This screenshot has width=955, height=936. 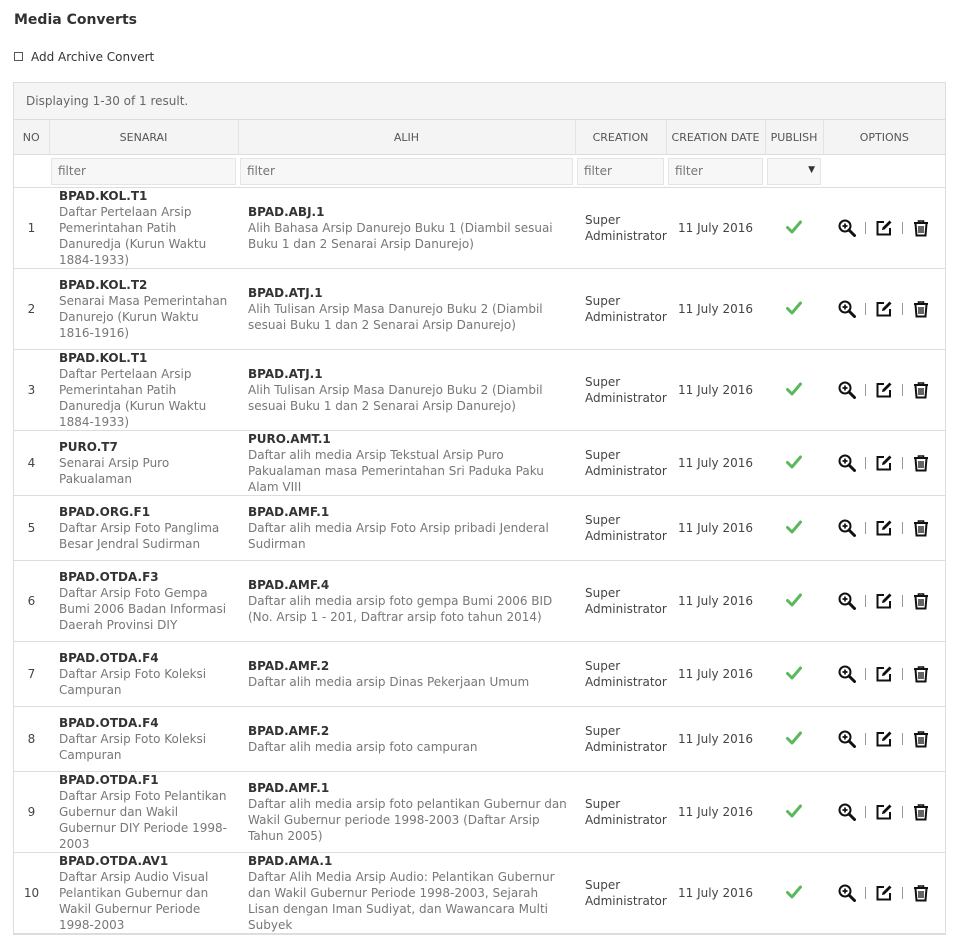 I want to click on creation-date: 11 July 2016, so click(x=715, y=674).